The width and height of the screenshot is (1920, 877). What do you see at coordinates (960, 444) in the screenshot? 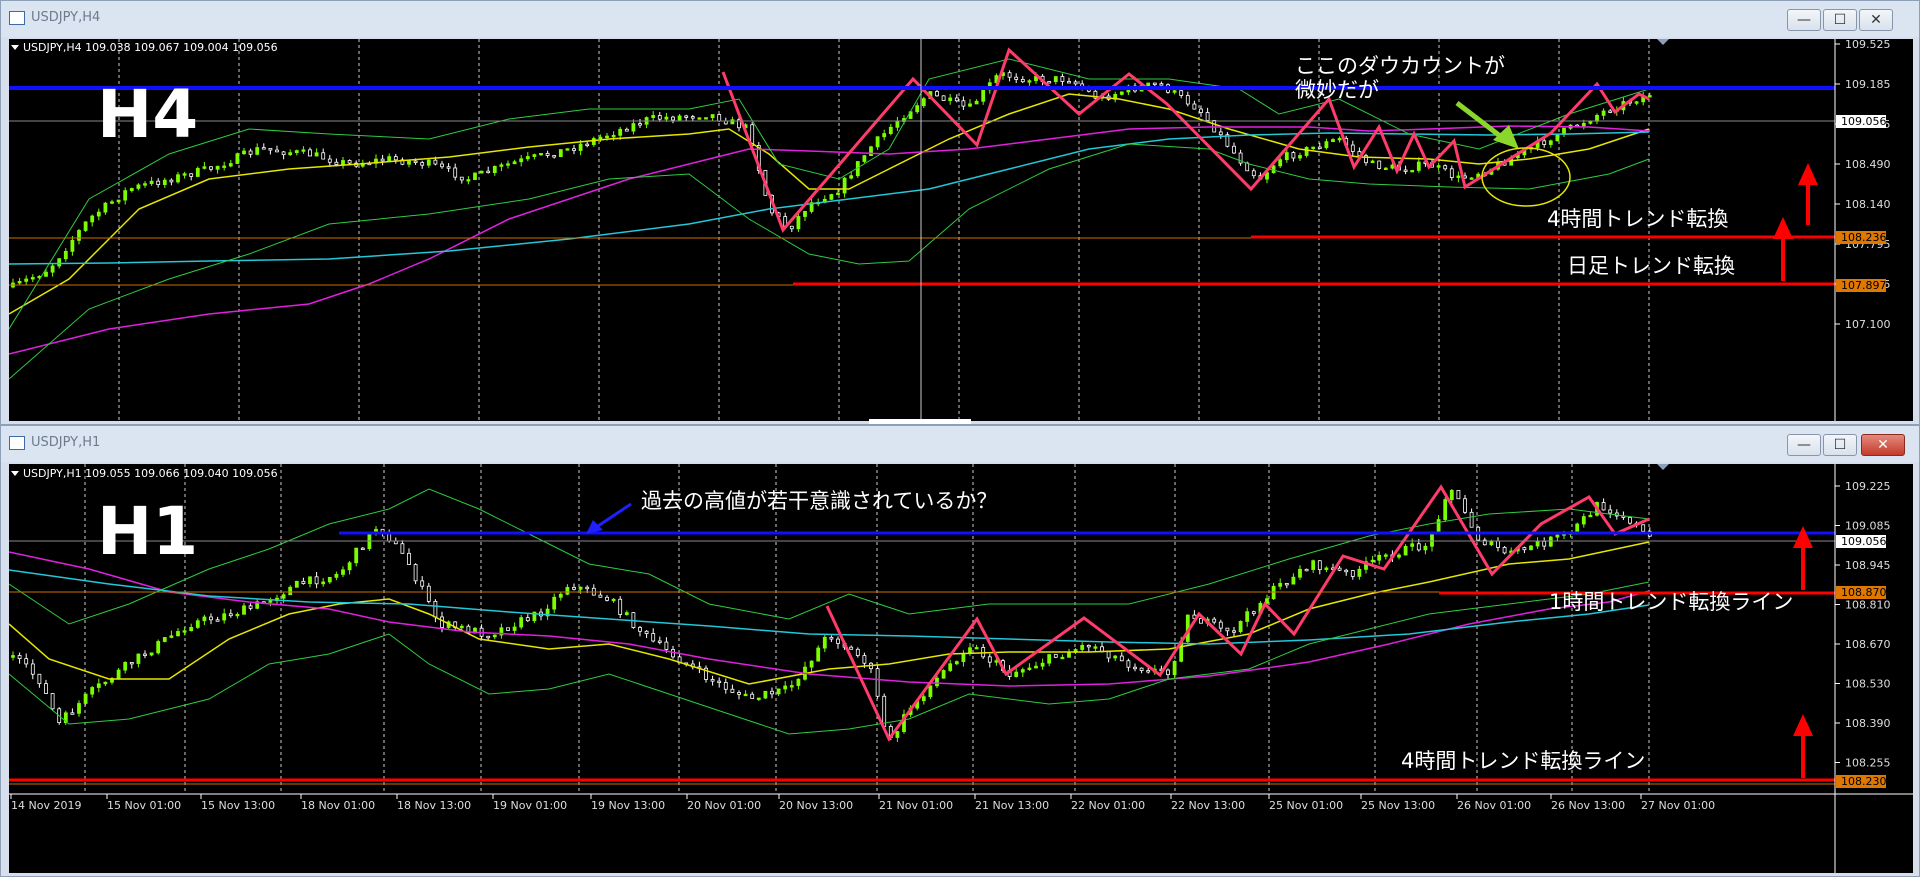
I see `h1-titlebar: USDJPY,H1 — ☐ ✕` at bounding box center [960, 444].